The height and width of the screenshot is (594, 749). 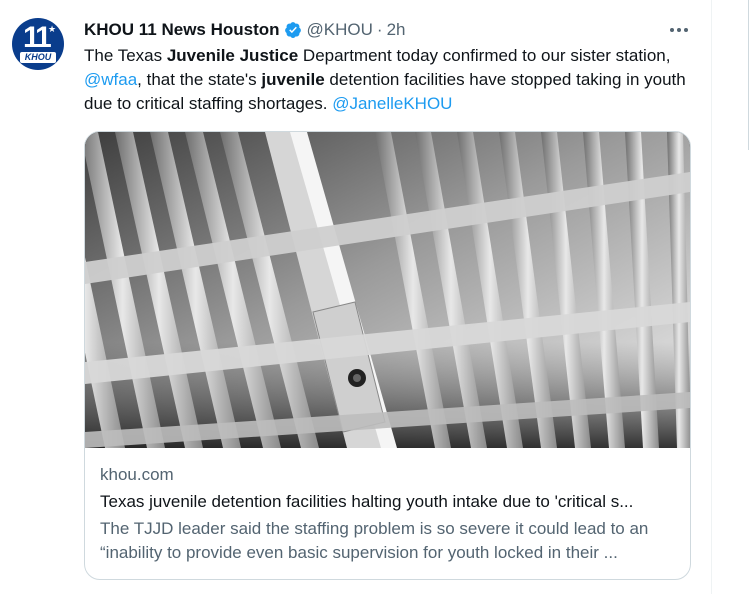 I want to click on tweet-header: KHOU 11 News Houston @KHOU · 2h, so click(x=245, y=30).